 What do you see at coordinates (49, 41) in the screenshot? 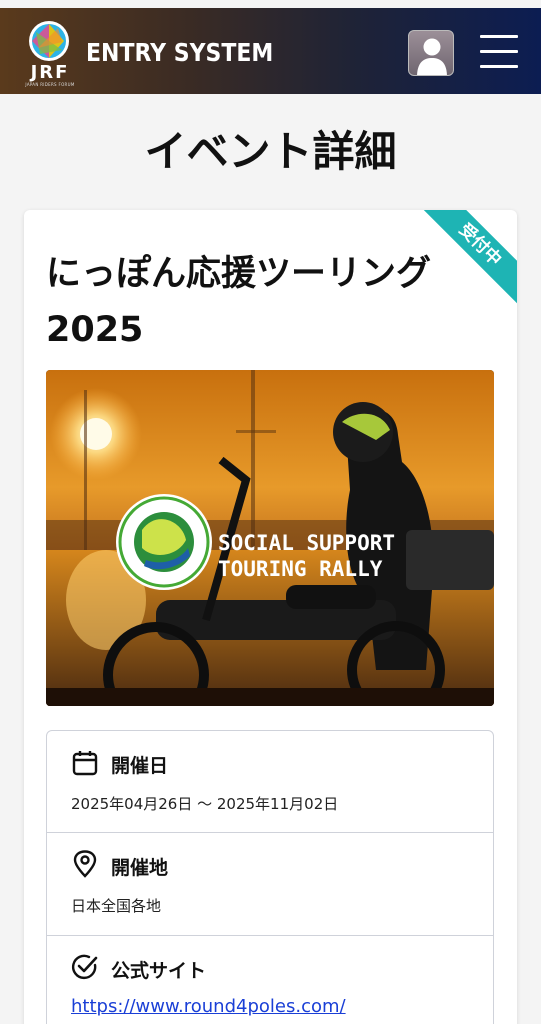
I see `globe-logo-icon` at bounding box center [49, 41].